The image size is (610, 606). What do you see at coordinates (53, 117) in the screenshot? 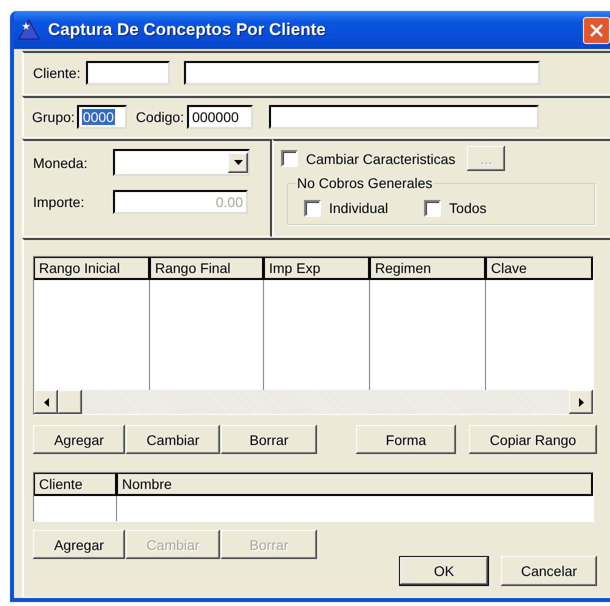
I see `field-label: Grupo:` at bounding box center [53, 117].